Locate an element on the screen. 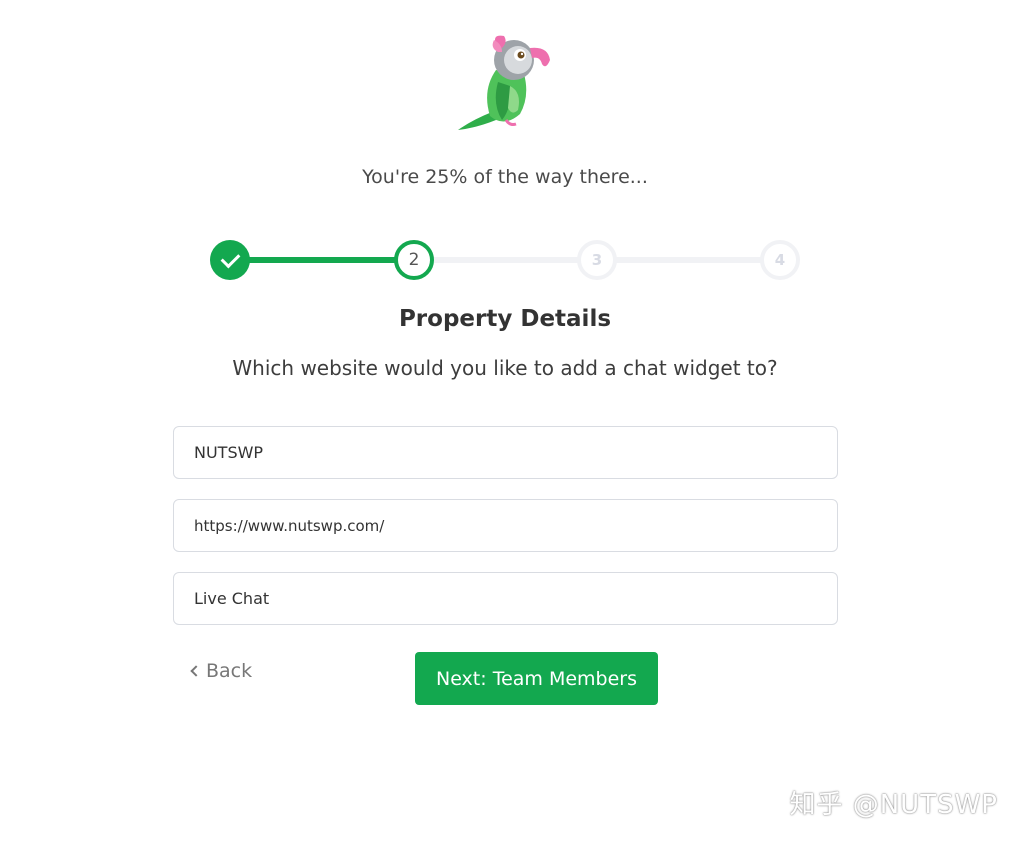 This screenshot has height=846, width=1024. back-button-label: Back is located at coordinates (229, 671).